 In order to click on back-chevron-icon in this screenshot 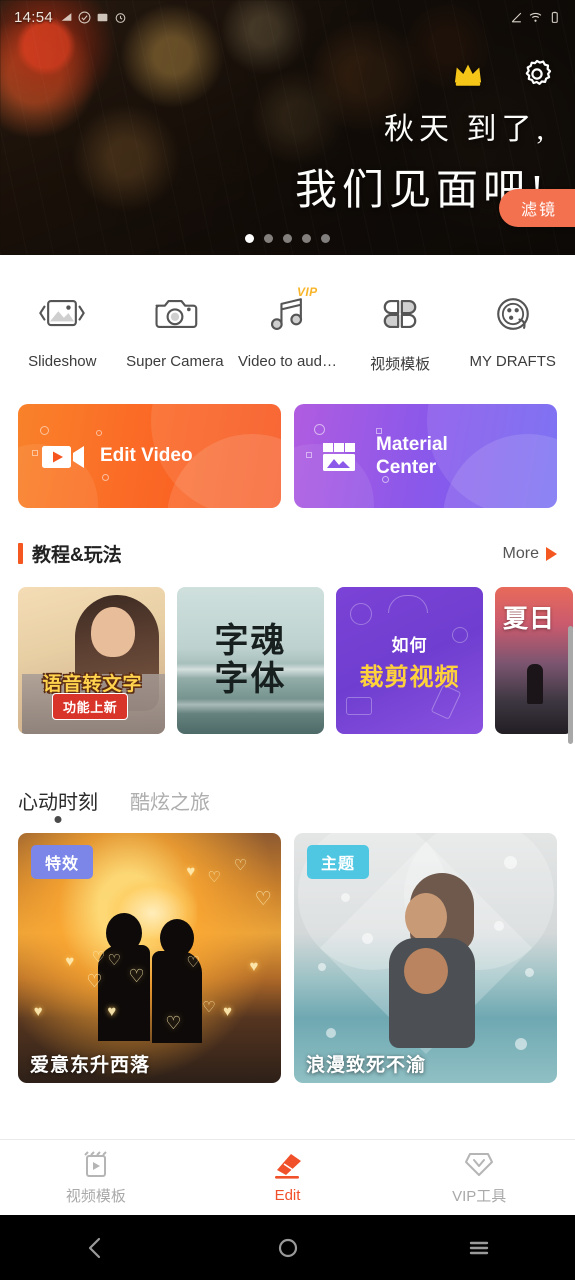, I will do `click(94, 1247)`.